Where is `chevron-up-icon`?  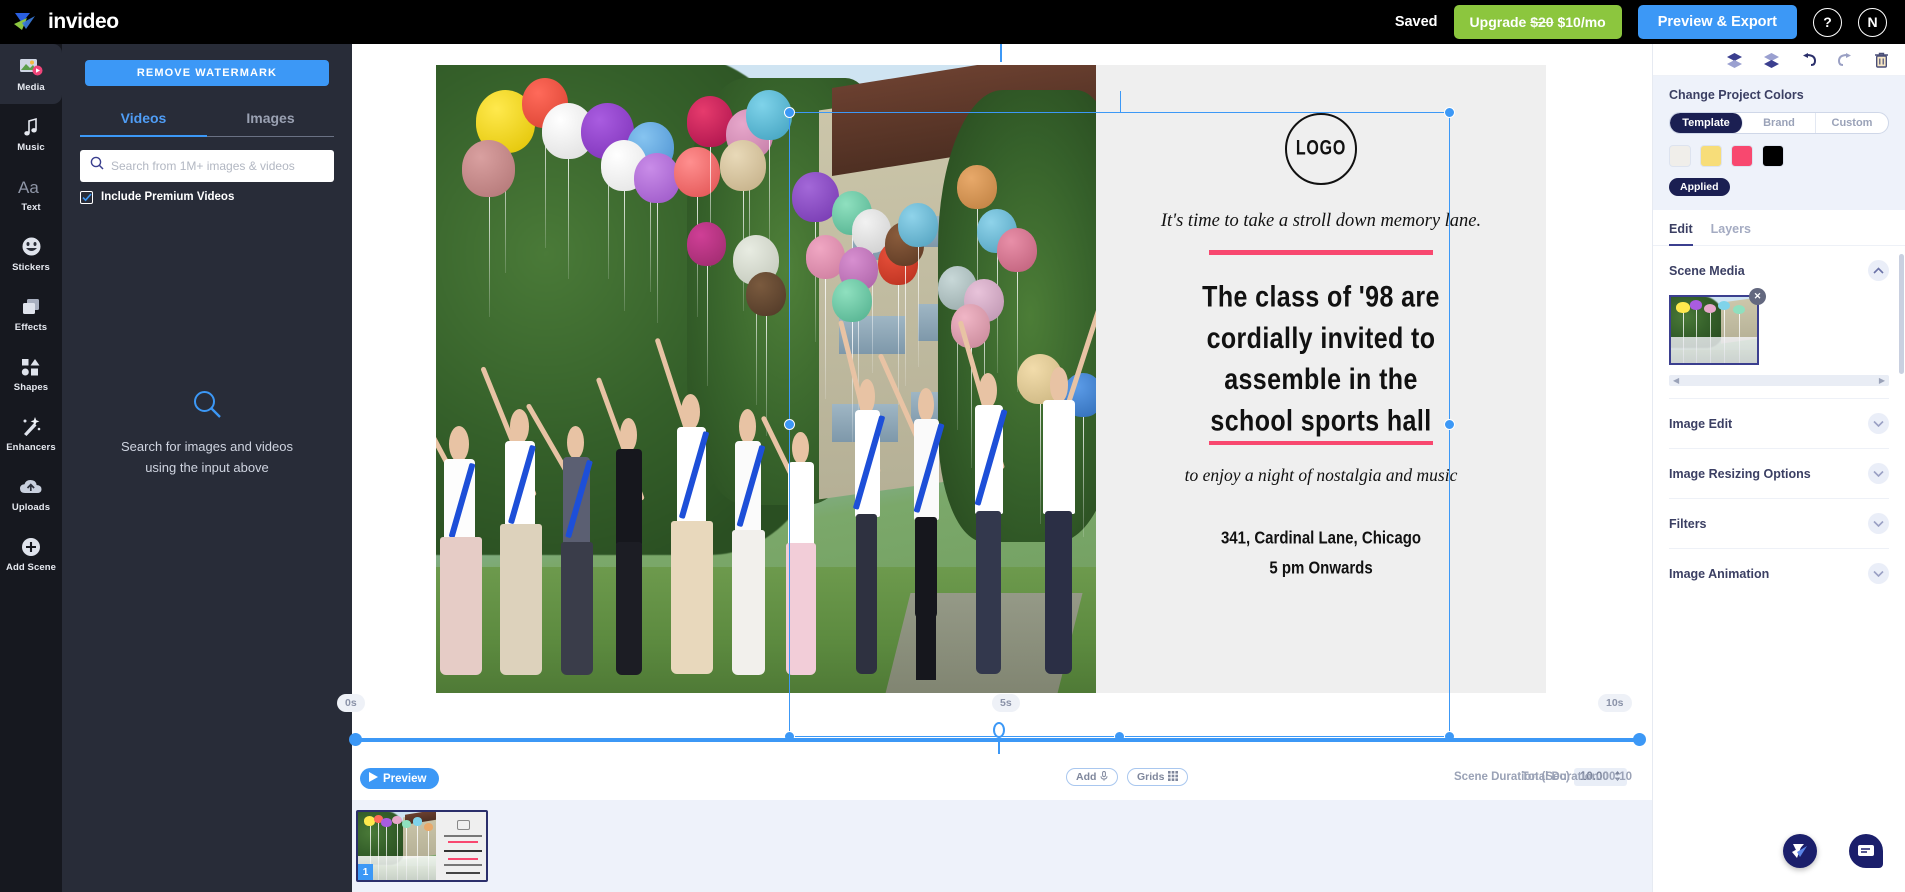 chevron-up-icon is located at coordinates (1878, 270).